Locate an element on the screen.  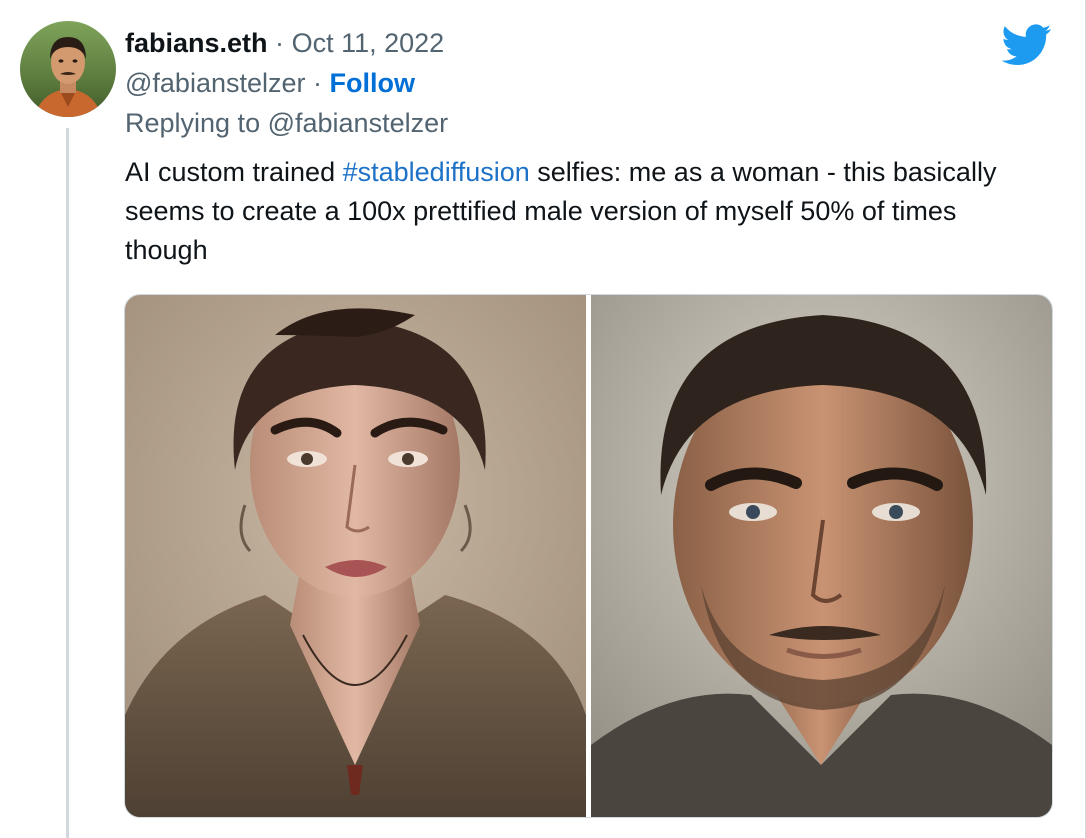
tweet-header: fabians.eth · Oct 11, 2022 is located at coordinates (284, 43).